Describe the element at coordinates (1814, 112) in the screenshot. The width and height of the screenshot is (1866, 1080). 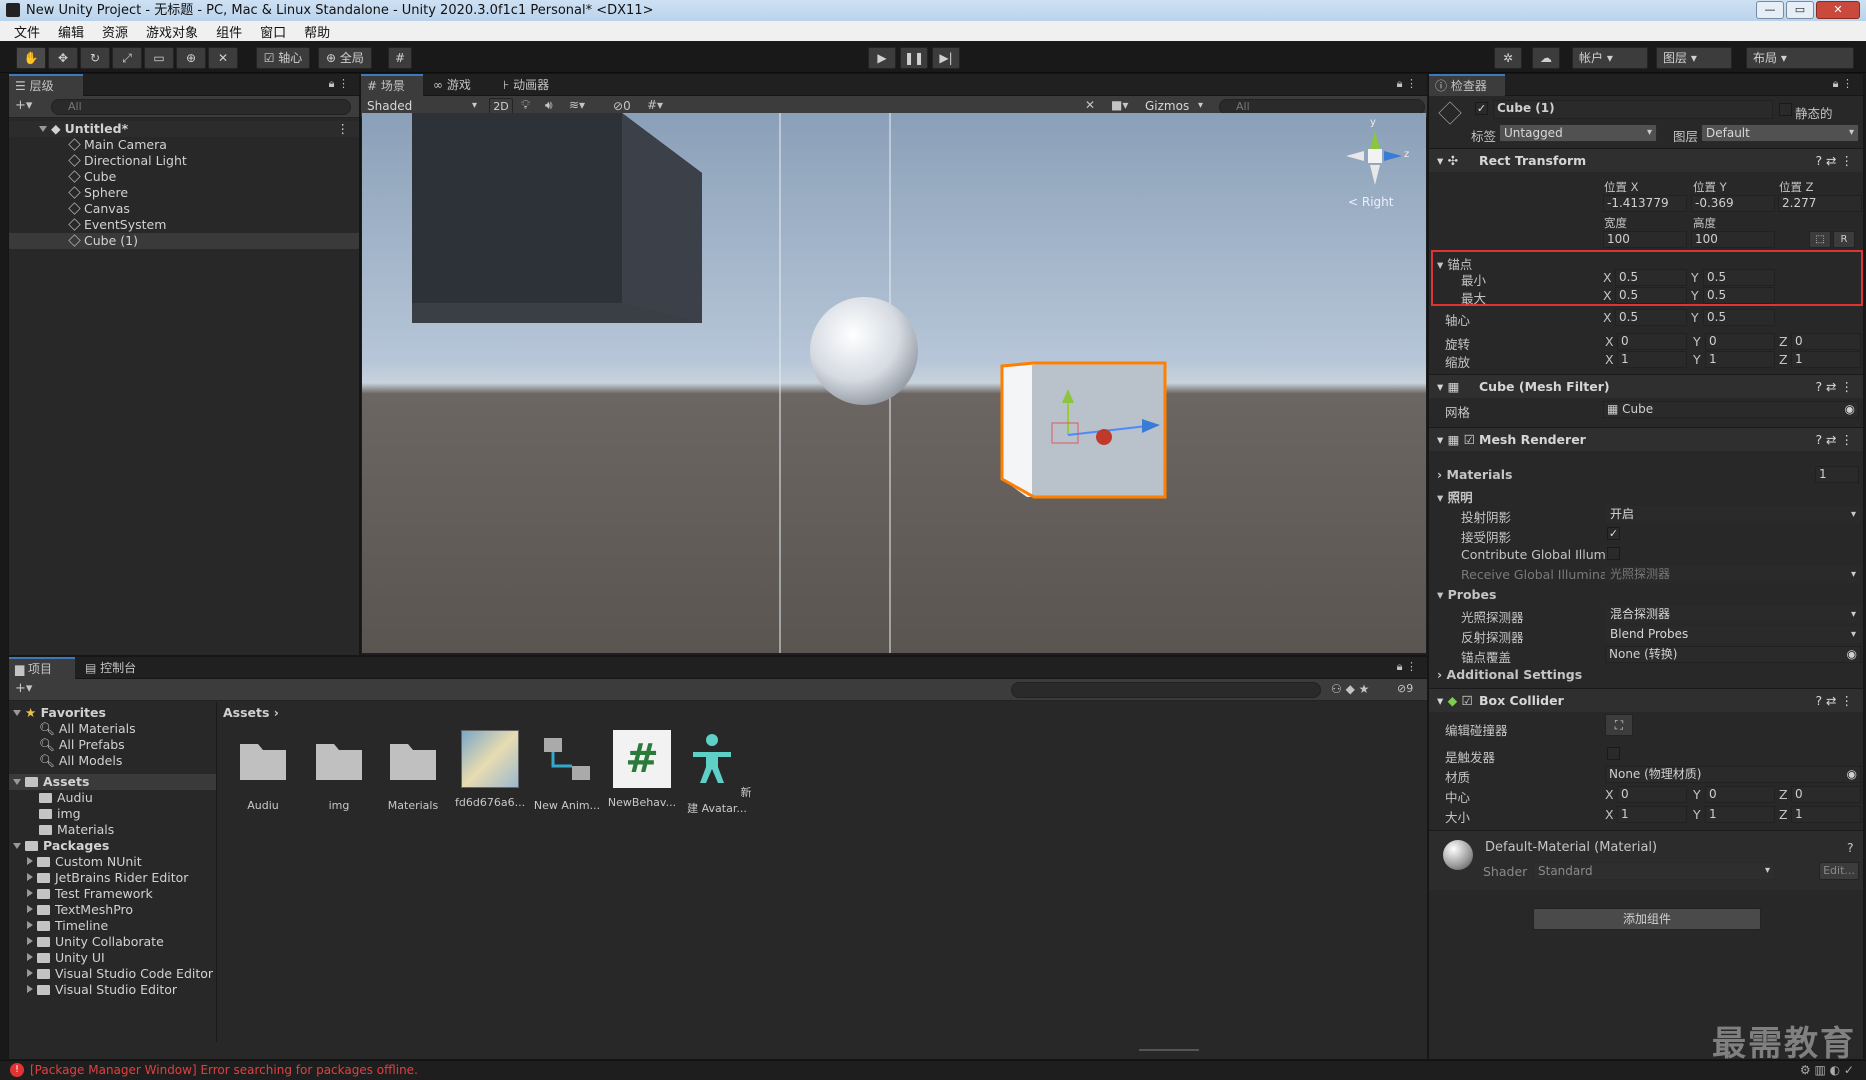
I see `static-label: 静态的` at that location.